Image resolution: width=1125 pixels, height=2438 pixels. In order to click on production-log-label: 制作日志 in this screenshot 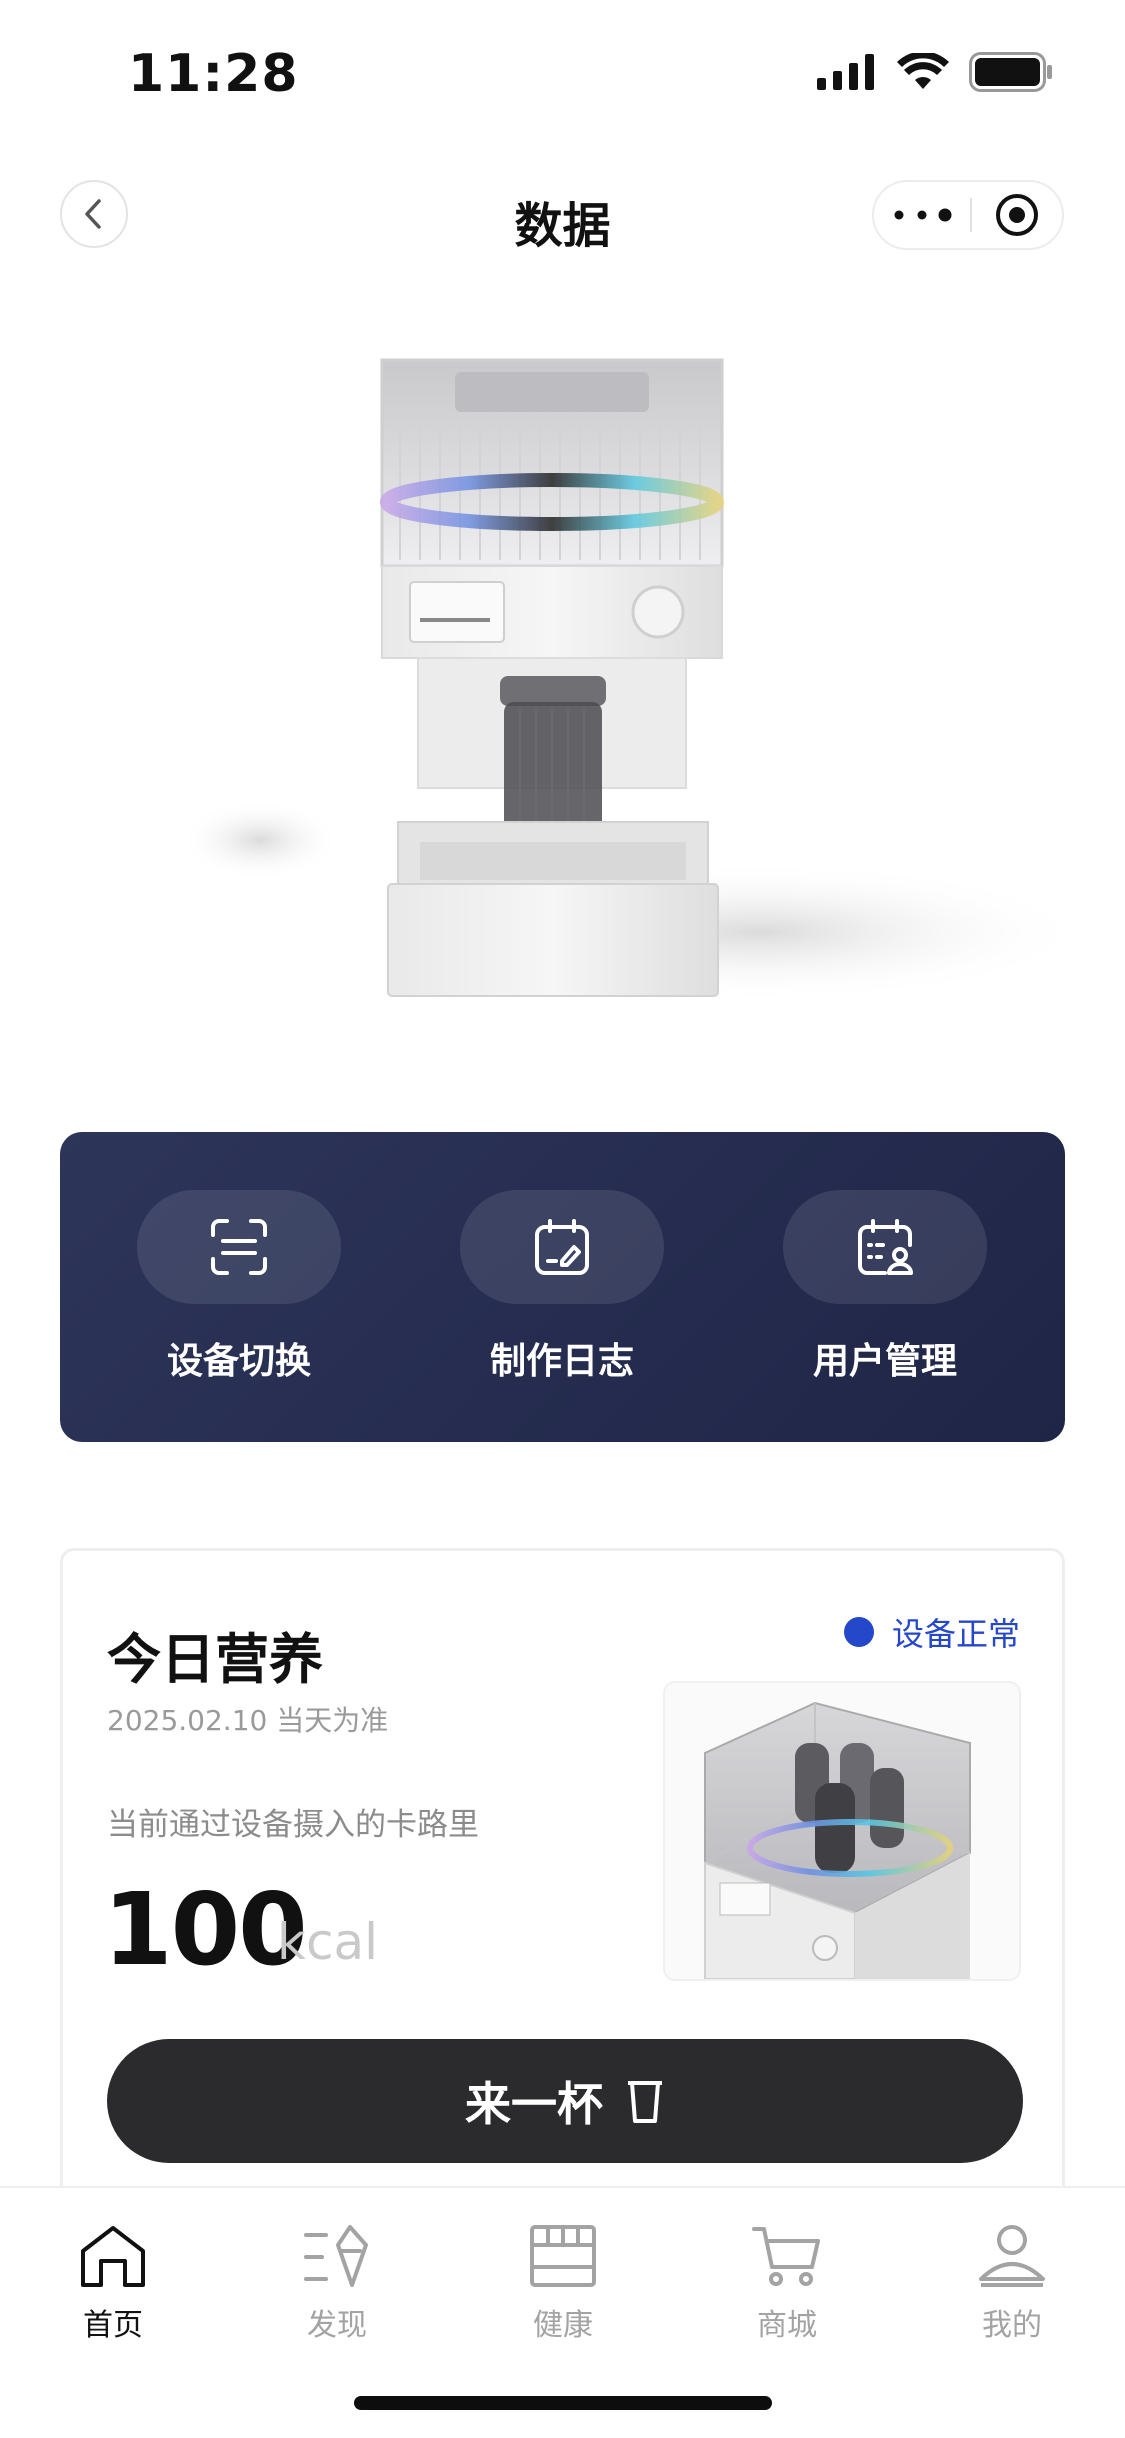, I will do `click(561, 1361)`.